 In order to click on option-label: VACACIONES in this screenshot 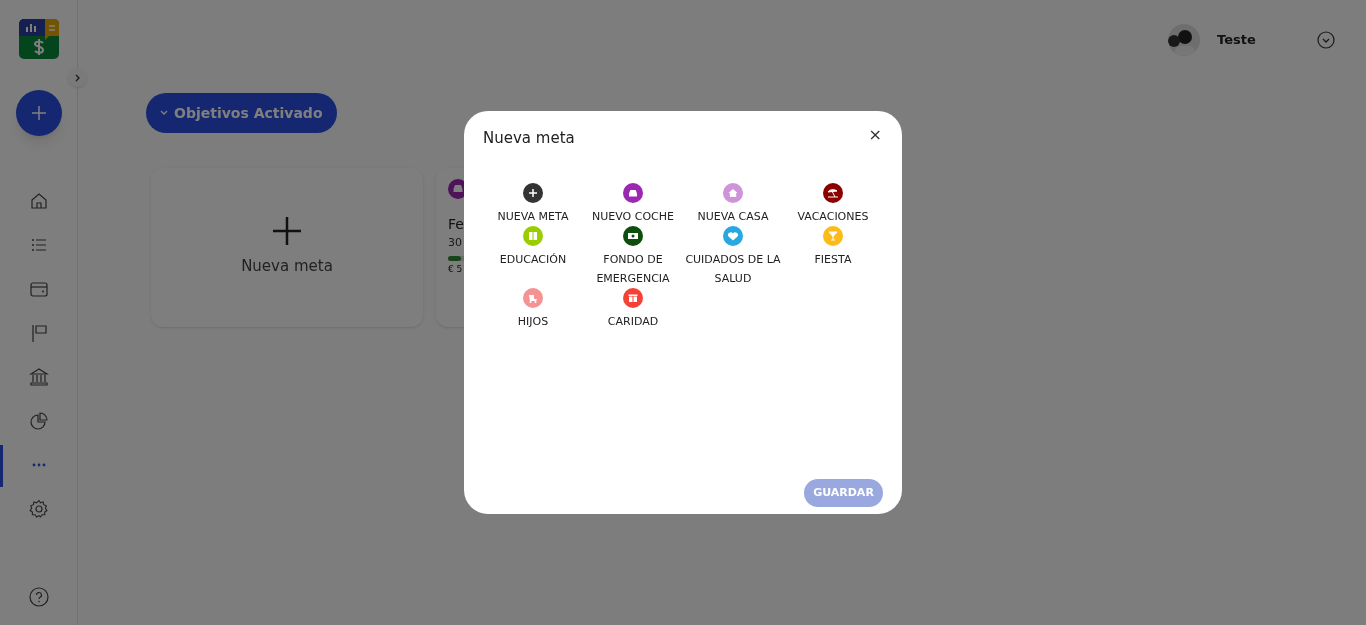, I will do `click(833, 216)`.